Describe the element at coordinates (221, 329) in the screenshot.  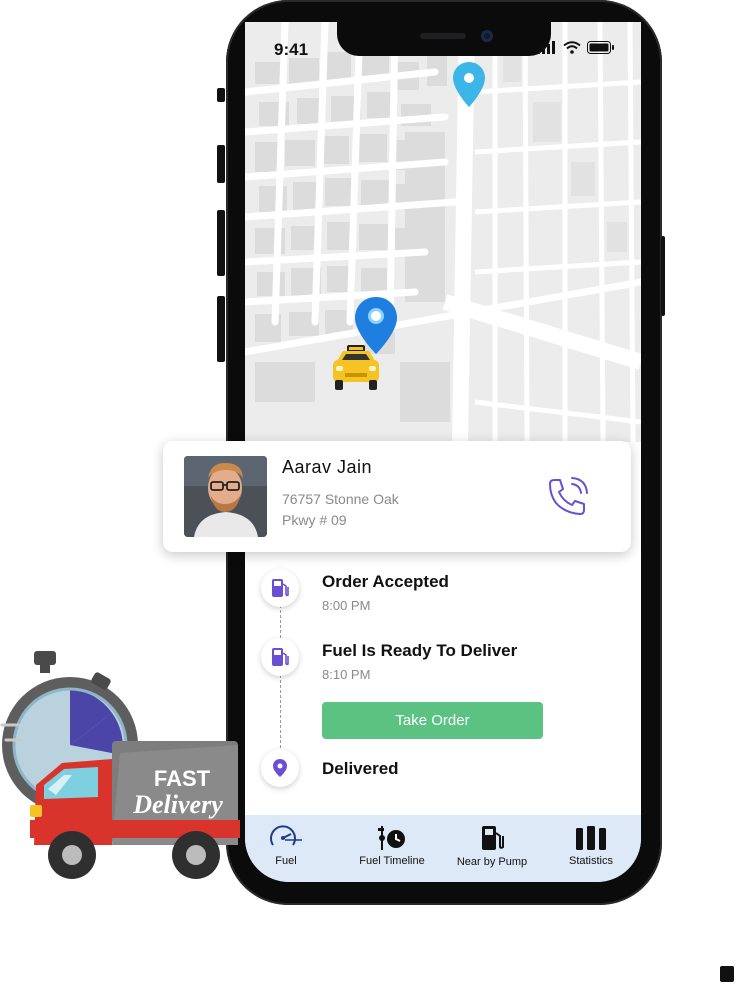
I see `phone-side-button` at that location.